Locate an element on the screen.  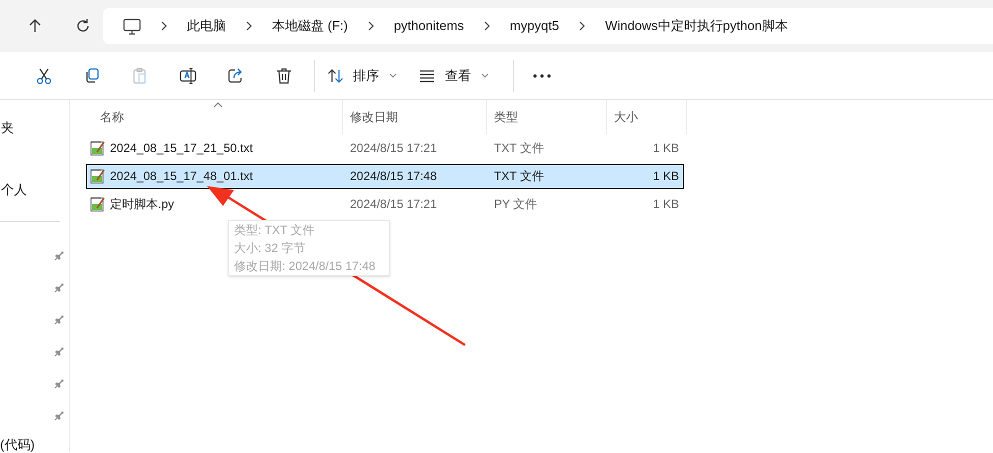
more-dots-icon is located at coordinates (542, 76).